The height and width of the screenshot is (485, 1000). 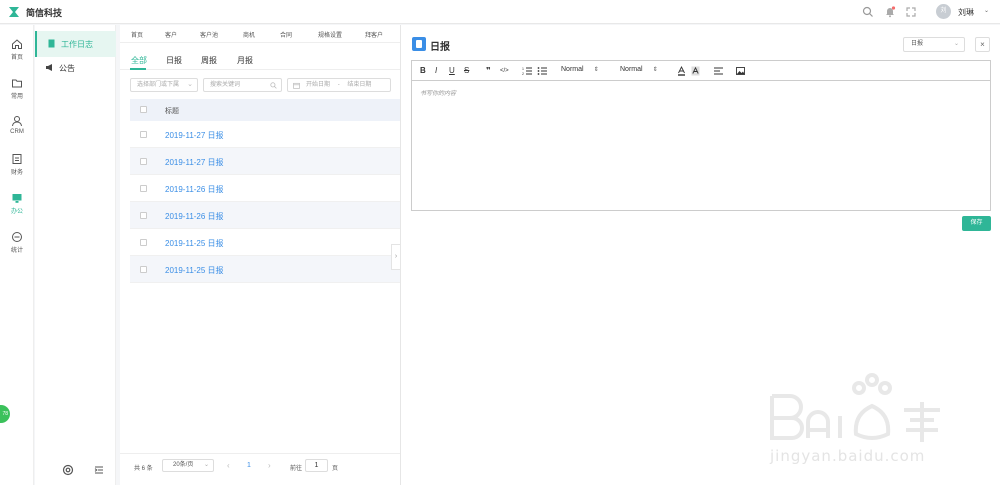 What do you see at coordinates (286, 34) in the screenshot?
I see `crumb-item: 合同` at bounding box center [286, 34].